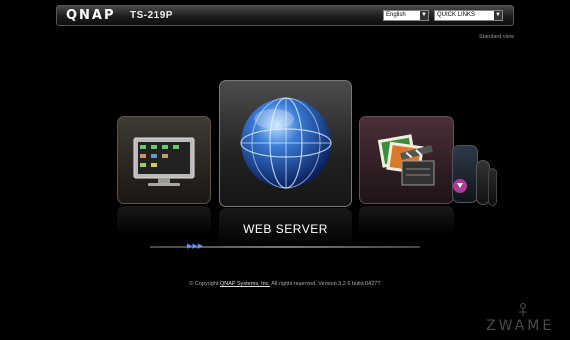  Describe the element at coordinates (204, 284) in the screenshot. I see `footer-copyright-prefix: © Copyright` at that location.